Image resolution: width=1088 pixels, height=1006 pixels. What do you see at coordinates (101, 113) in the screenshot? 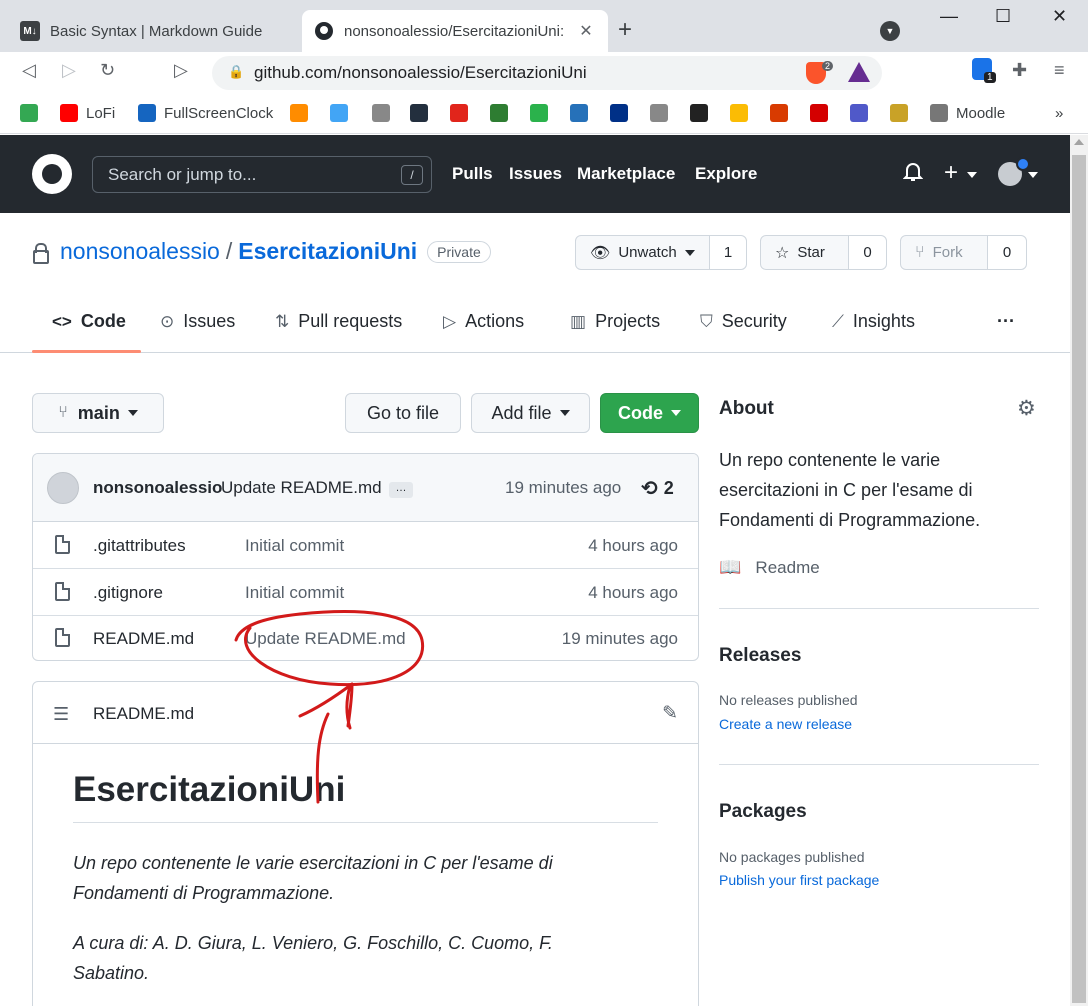
I see `bookmark-label: LoFi` at bounding box center [101, 113].